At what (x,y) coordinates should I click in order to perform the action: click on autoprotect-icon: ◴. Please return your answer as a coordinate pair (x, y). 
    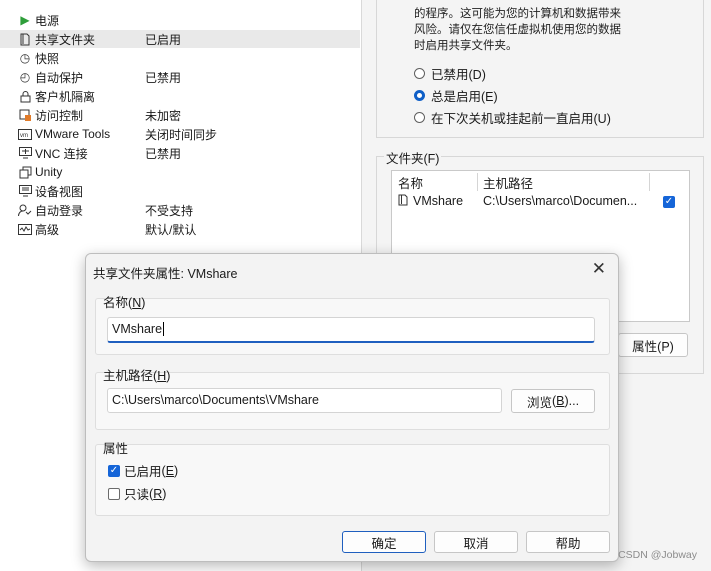
    Looking at the image, I should click on (25, 77).